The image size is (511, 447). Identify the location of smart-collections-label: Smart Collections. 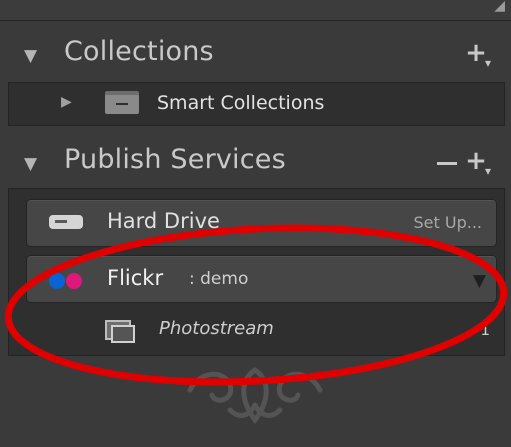
(241, 103).